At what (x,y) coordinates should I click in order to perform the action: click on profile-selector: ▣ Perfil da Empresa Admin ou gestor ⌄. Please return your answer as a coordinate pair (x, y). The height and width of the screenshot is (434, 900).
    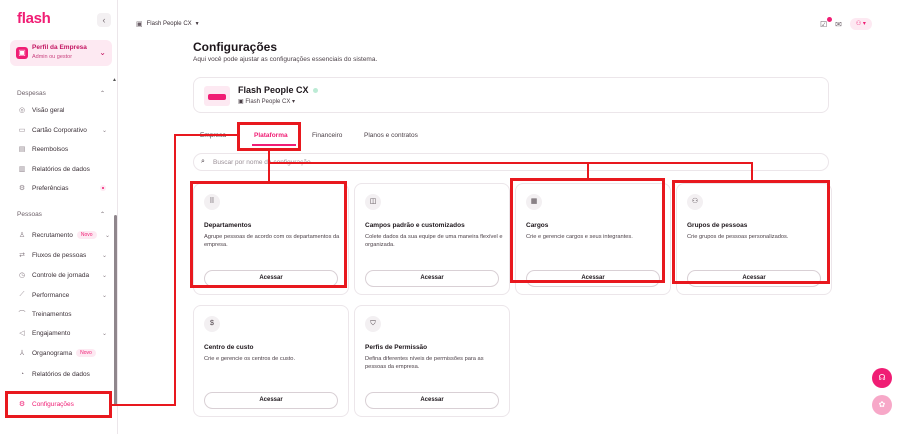
    Looking at the image, I should click on (61, 53).